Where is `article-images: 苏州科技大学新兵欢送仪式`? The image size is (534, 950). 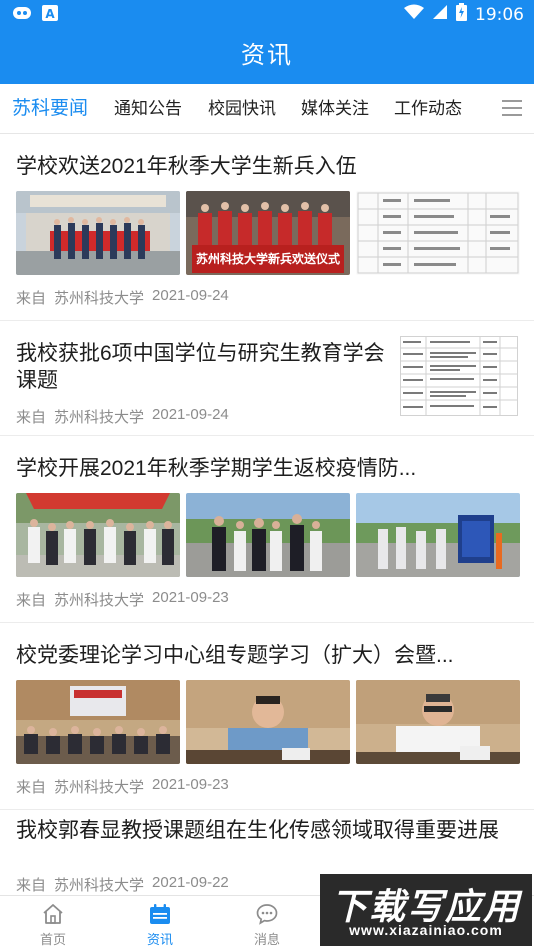
article-images: 苏州科技大学新兵欢送仪式 is located at coordinates (268, 233).